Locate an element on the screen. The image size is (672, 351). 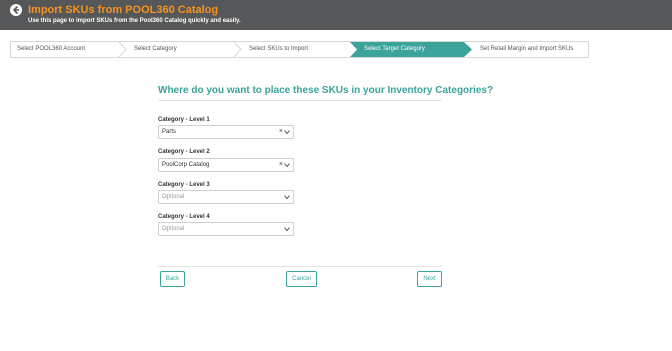
category-level-3-placeholder: Optional is located at coordinates (173, 197).